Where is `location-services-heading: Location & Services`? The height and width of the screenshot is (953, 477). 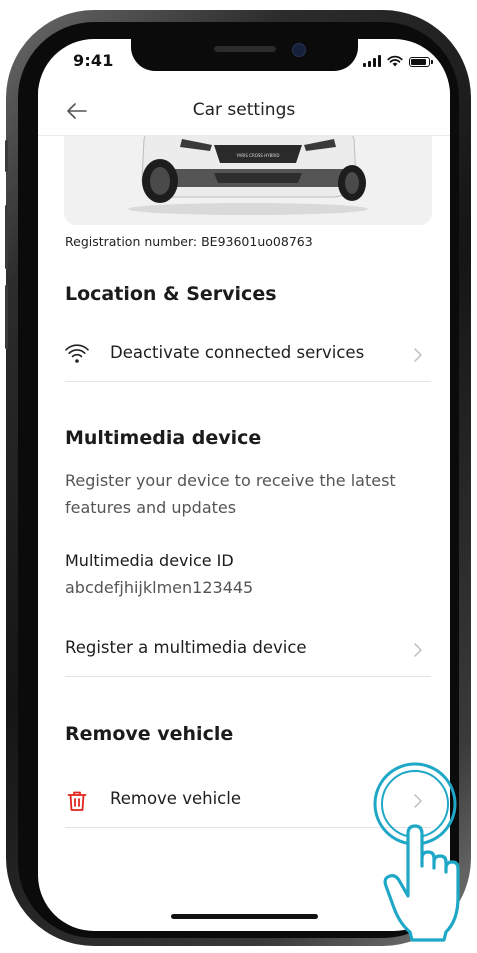
location-services-heading: Location & Services is located at coordinates (171, 294).